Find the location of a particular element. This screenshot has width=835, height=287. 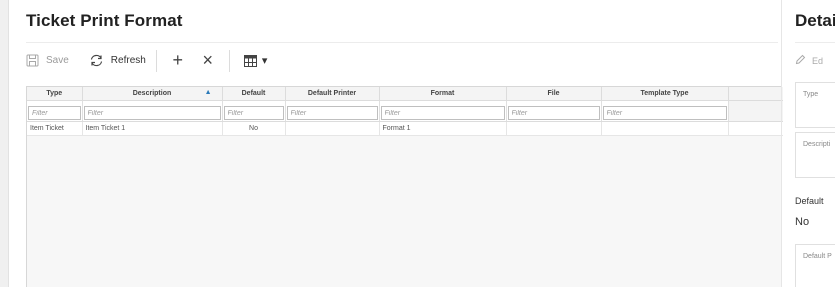

filter-input-template-type is located at coordinates (664, 113).